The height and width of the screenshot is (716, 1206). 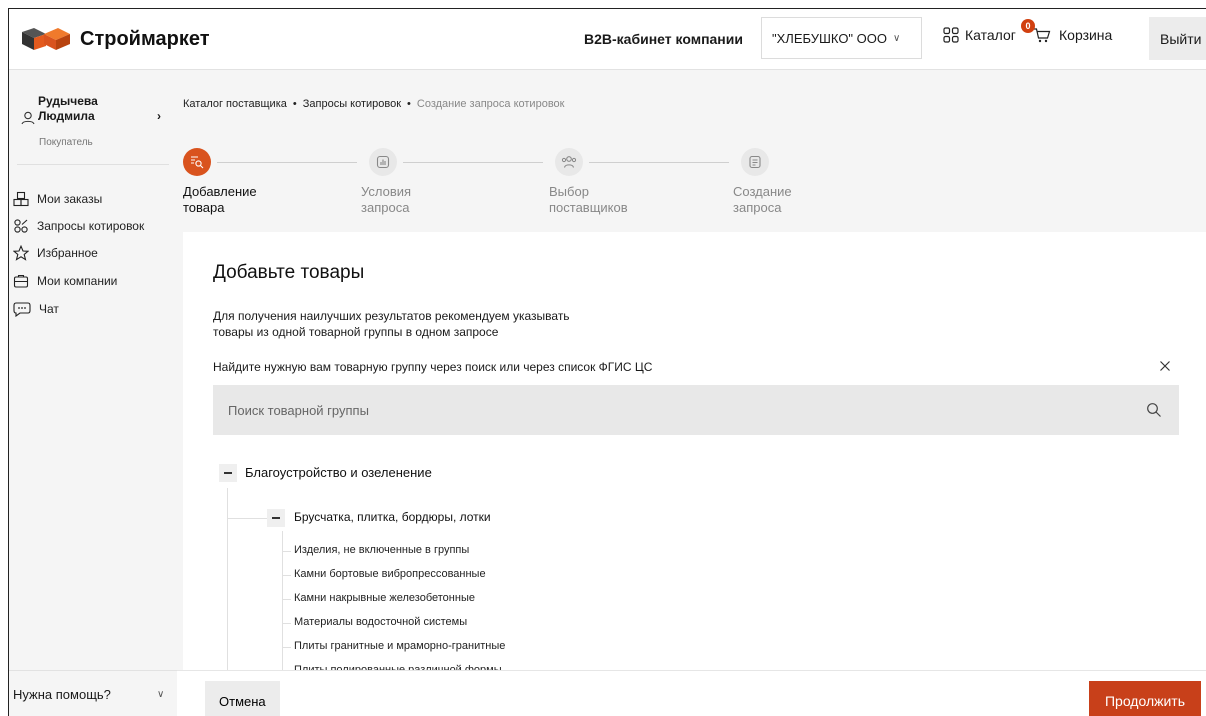 I want to click on tree-group-label: Брусчатка, плитка, бордюры, лотки, so click(x=392, y=517).